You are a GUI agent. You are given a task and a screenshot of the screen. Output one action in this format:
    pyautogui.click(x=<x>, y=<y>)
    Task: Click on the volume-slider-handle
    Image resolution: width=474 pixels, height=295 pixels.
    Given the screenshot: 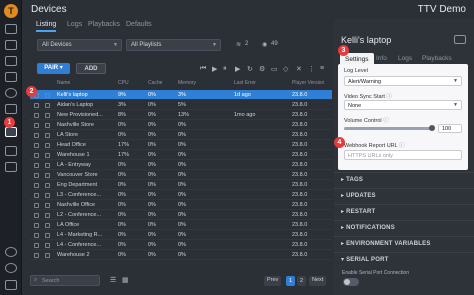 What is the action you would take?
    pyautogui.click(x=432, y=128)
    